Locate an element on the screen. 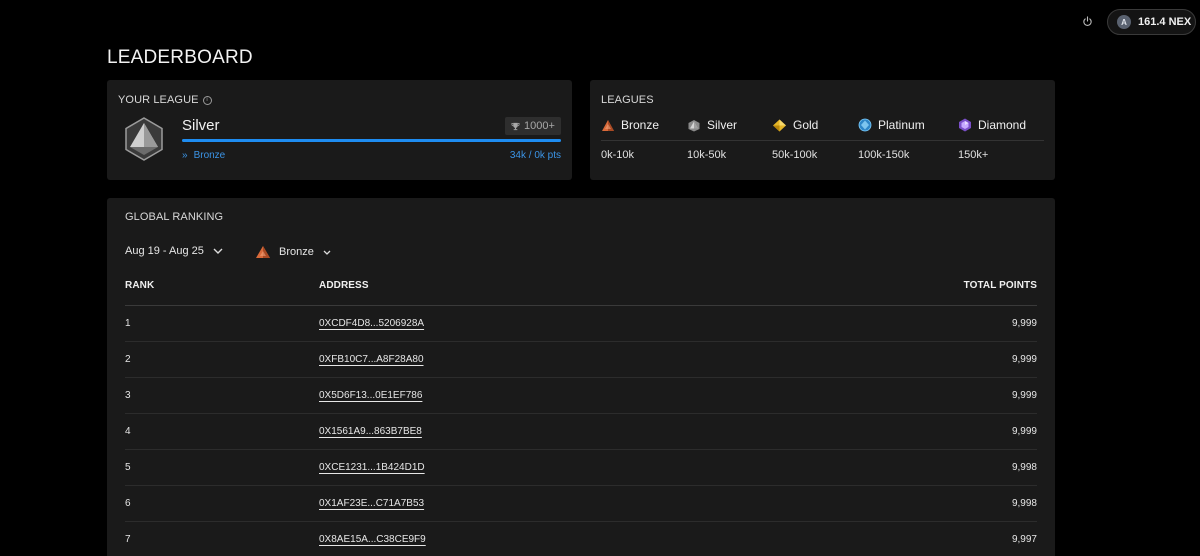 This screenshot has height=556, width=1200. column-header-total-points: TOTAL POINTS is located at coordinates (1000, 285).